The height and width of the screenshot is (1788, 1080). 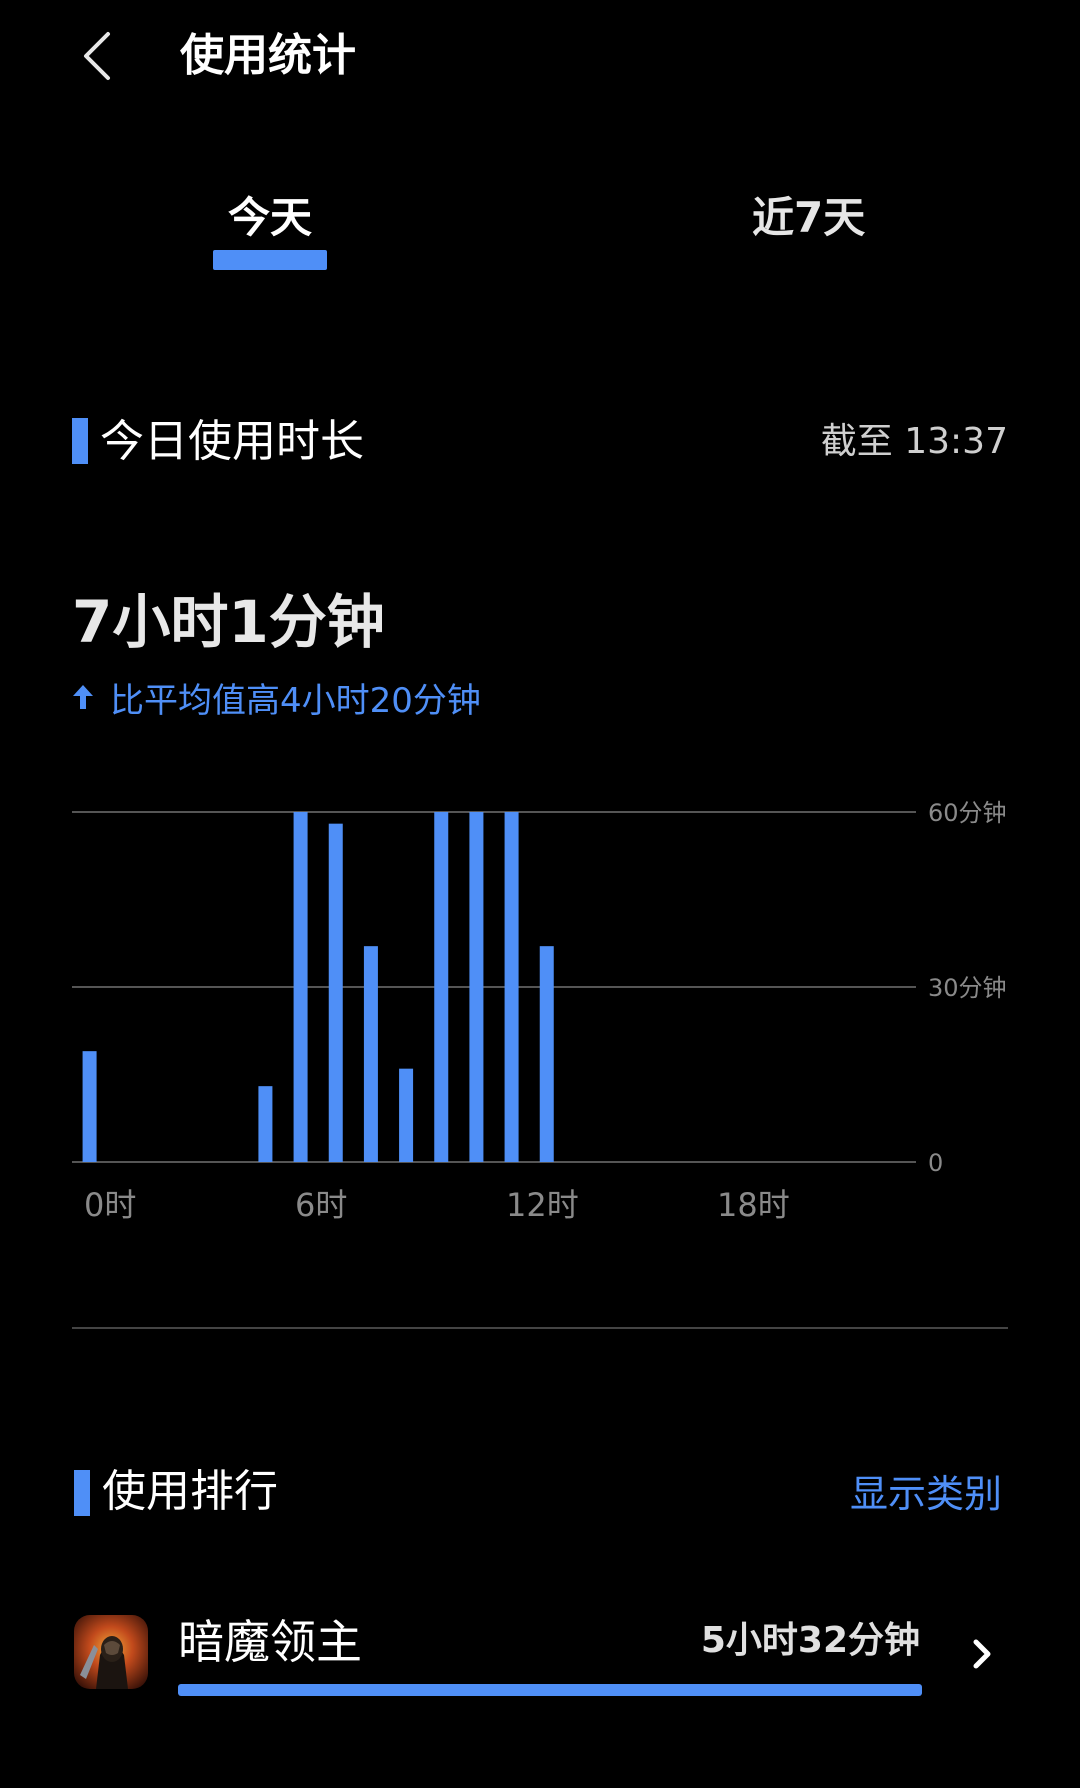 I want to click on active-tab-indicator, so click(x=270, y=260).